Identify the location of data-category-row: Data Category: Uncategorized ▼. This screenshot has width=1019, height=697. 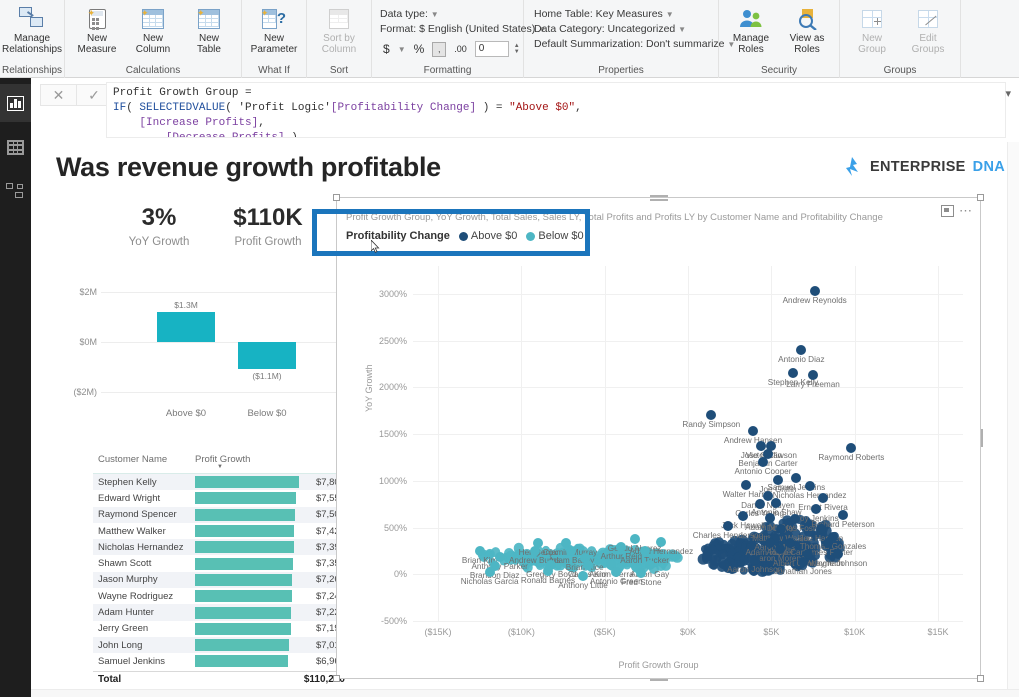
(634, 29).